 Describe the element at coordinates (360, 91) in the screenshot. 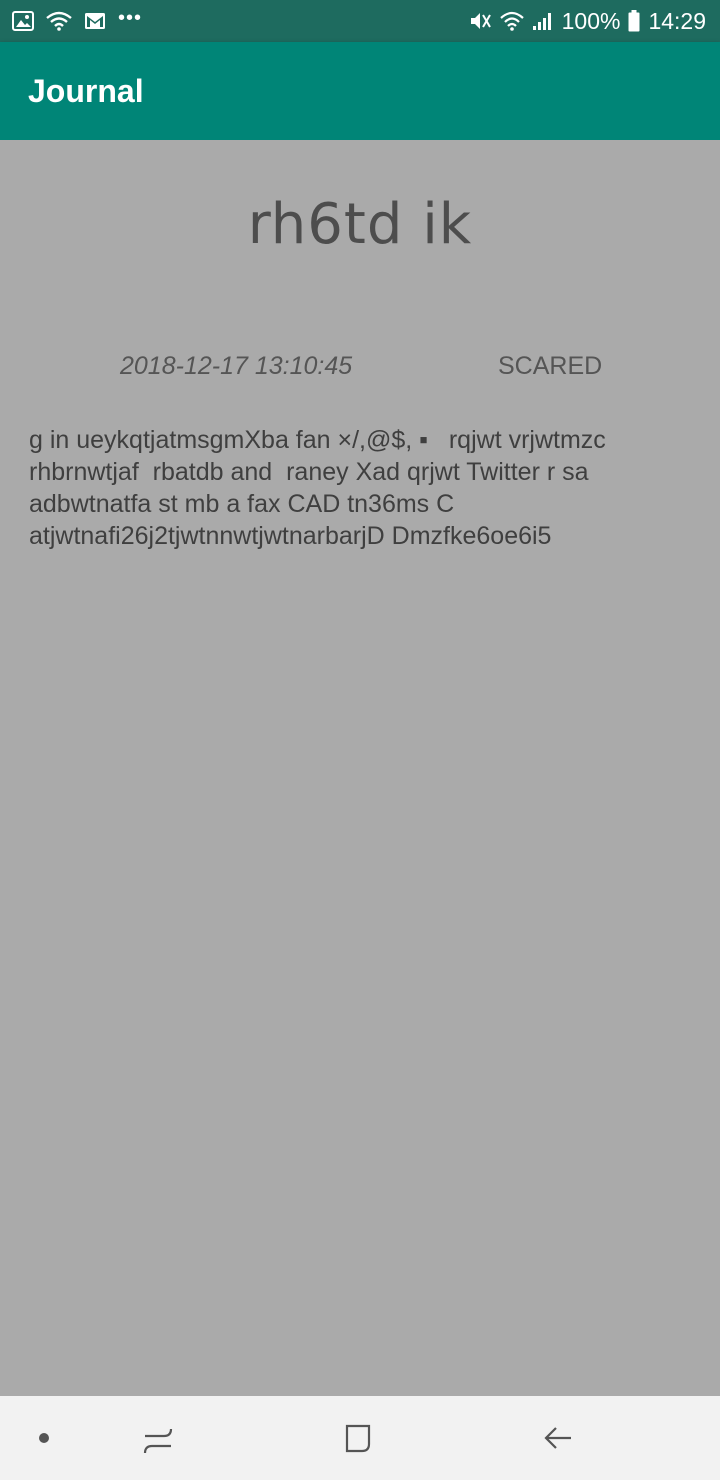

I see `app-bar: Journal` at that location.